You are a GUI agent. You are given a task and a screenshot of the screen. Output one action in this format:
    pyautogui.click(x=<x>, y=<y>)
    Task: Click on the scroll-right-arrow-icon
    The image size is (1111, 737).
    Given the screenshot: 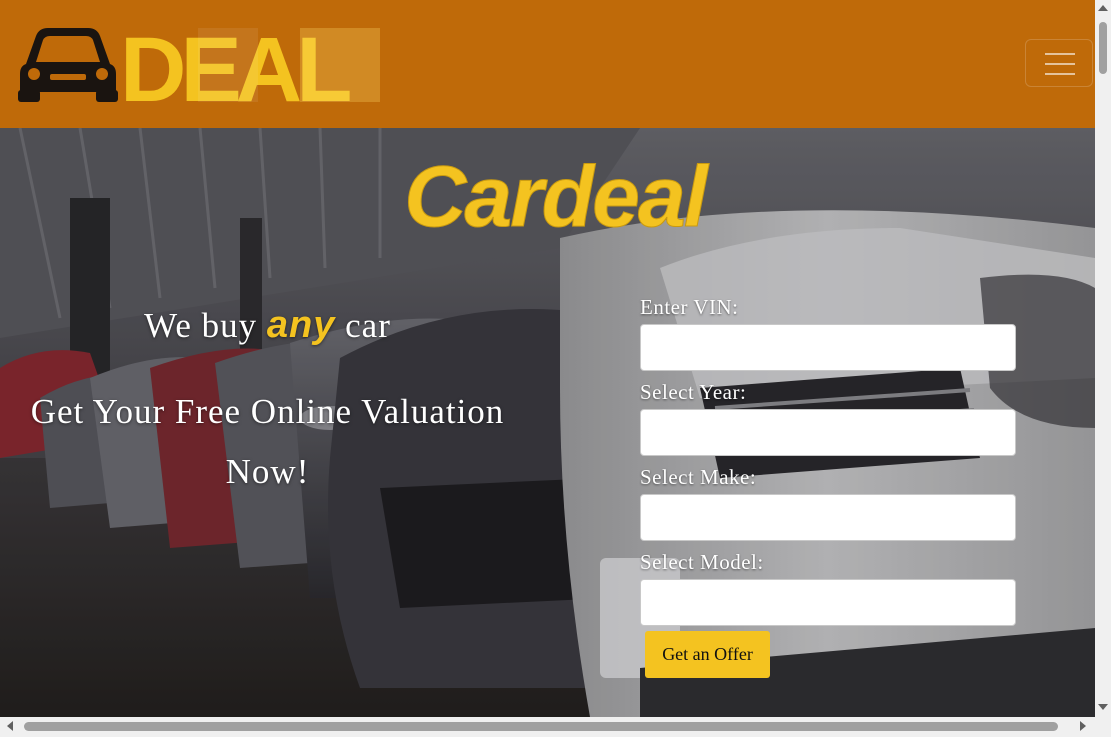 What is the action you would take?
    pyautogui.click(x=1083, y=726)
    